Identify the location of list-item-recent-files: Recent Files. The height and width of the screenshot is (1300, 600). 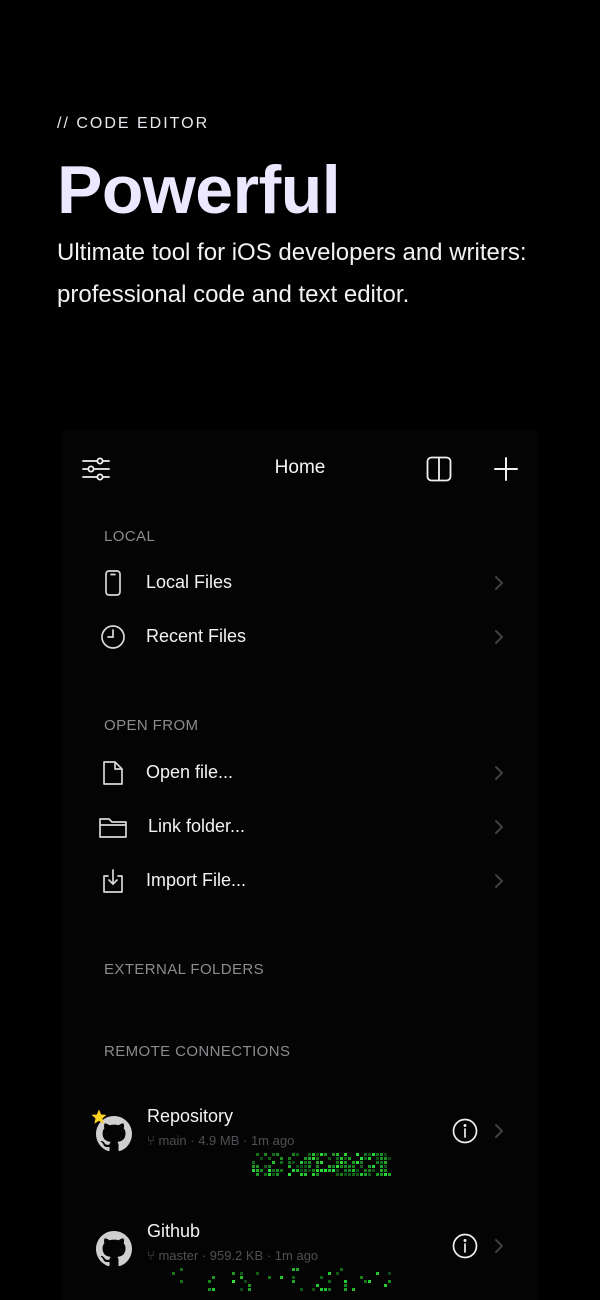
(301, 637).